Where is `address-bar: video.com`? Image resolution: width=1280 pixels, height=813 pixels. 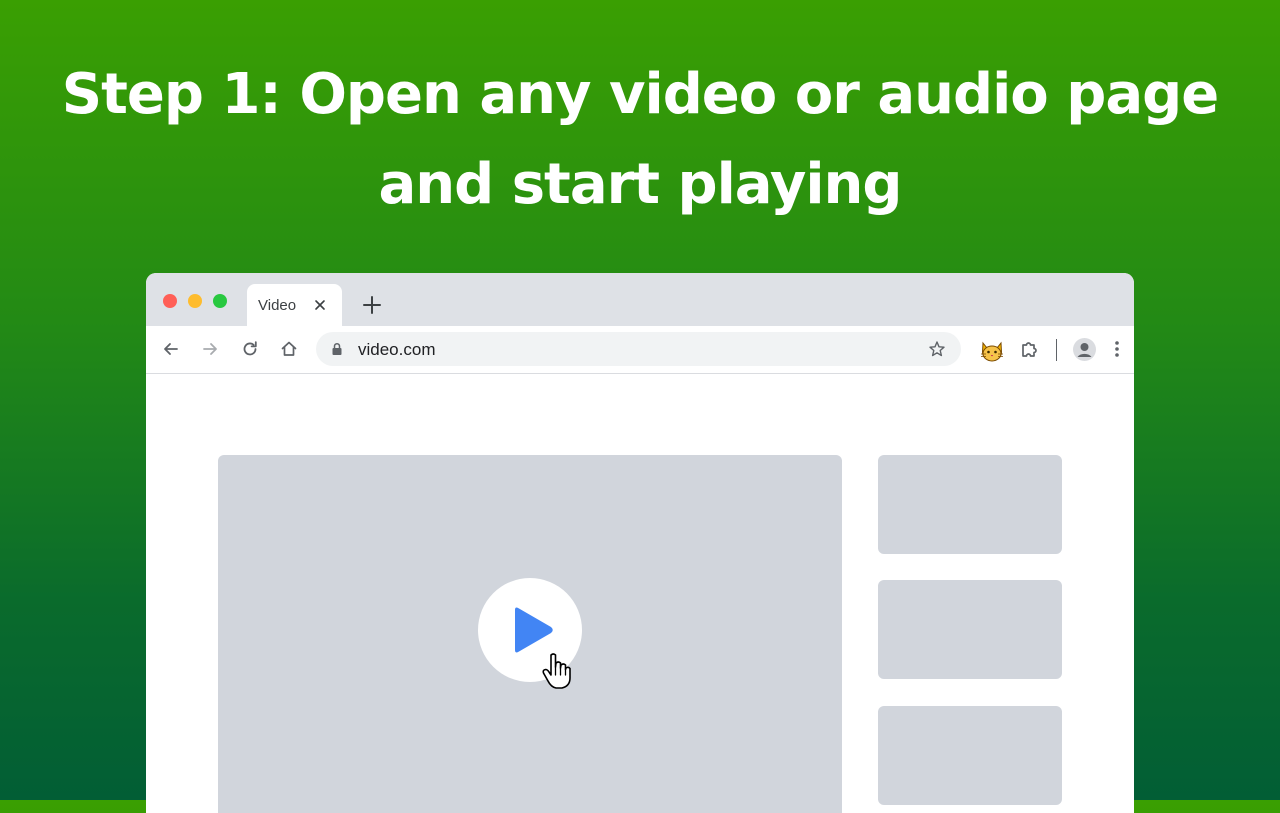
address-bar: video.com is located at coordinates (638, 349).